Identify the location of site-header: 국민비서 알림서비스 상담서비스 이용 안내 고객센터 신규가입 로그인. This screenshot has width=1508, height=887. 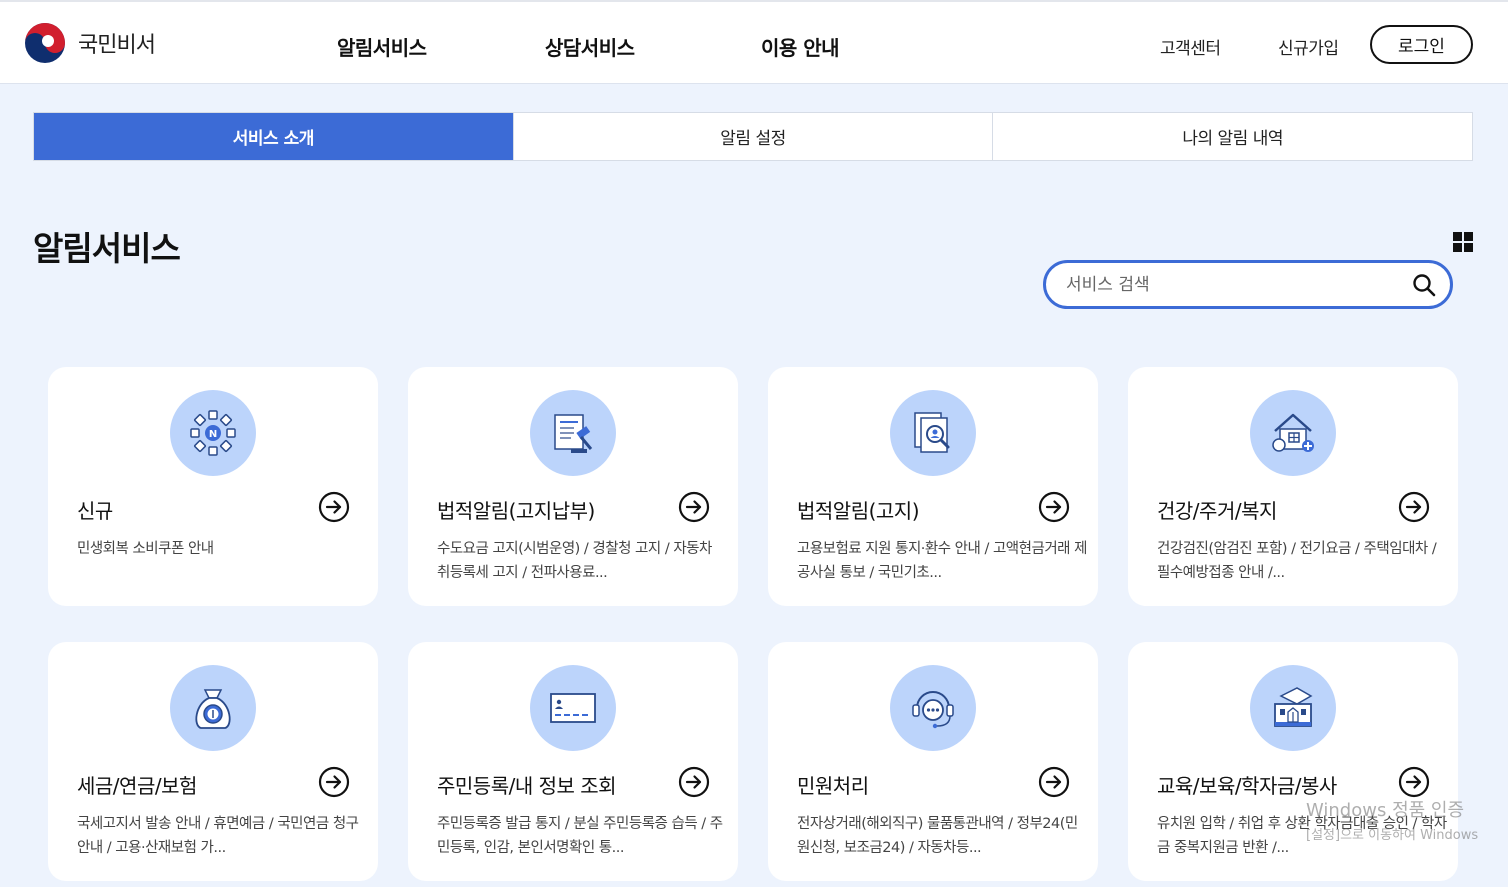
(754, 42).